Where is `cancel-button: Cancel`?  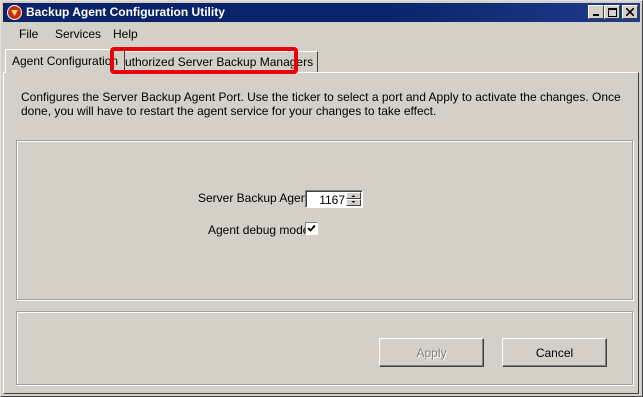 cancel-button: Cancel is located at coordinates (554, 352).